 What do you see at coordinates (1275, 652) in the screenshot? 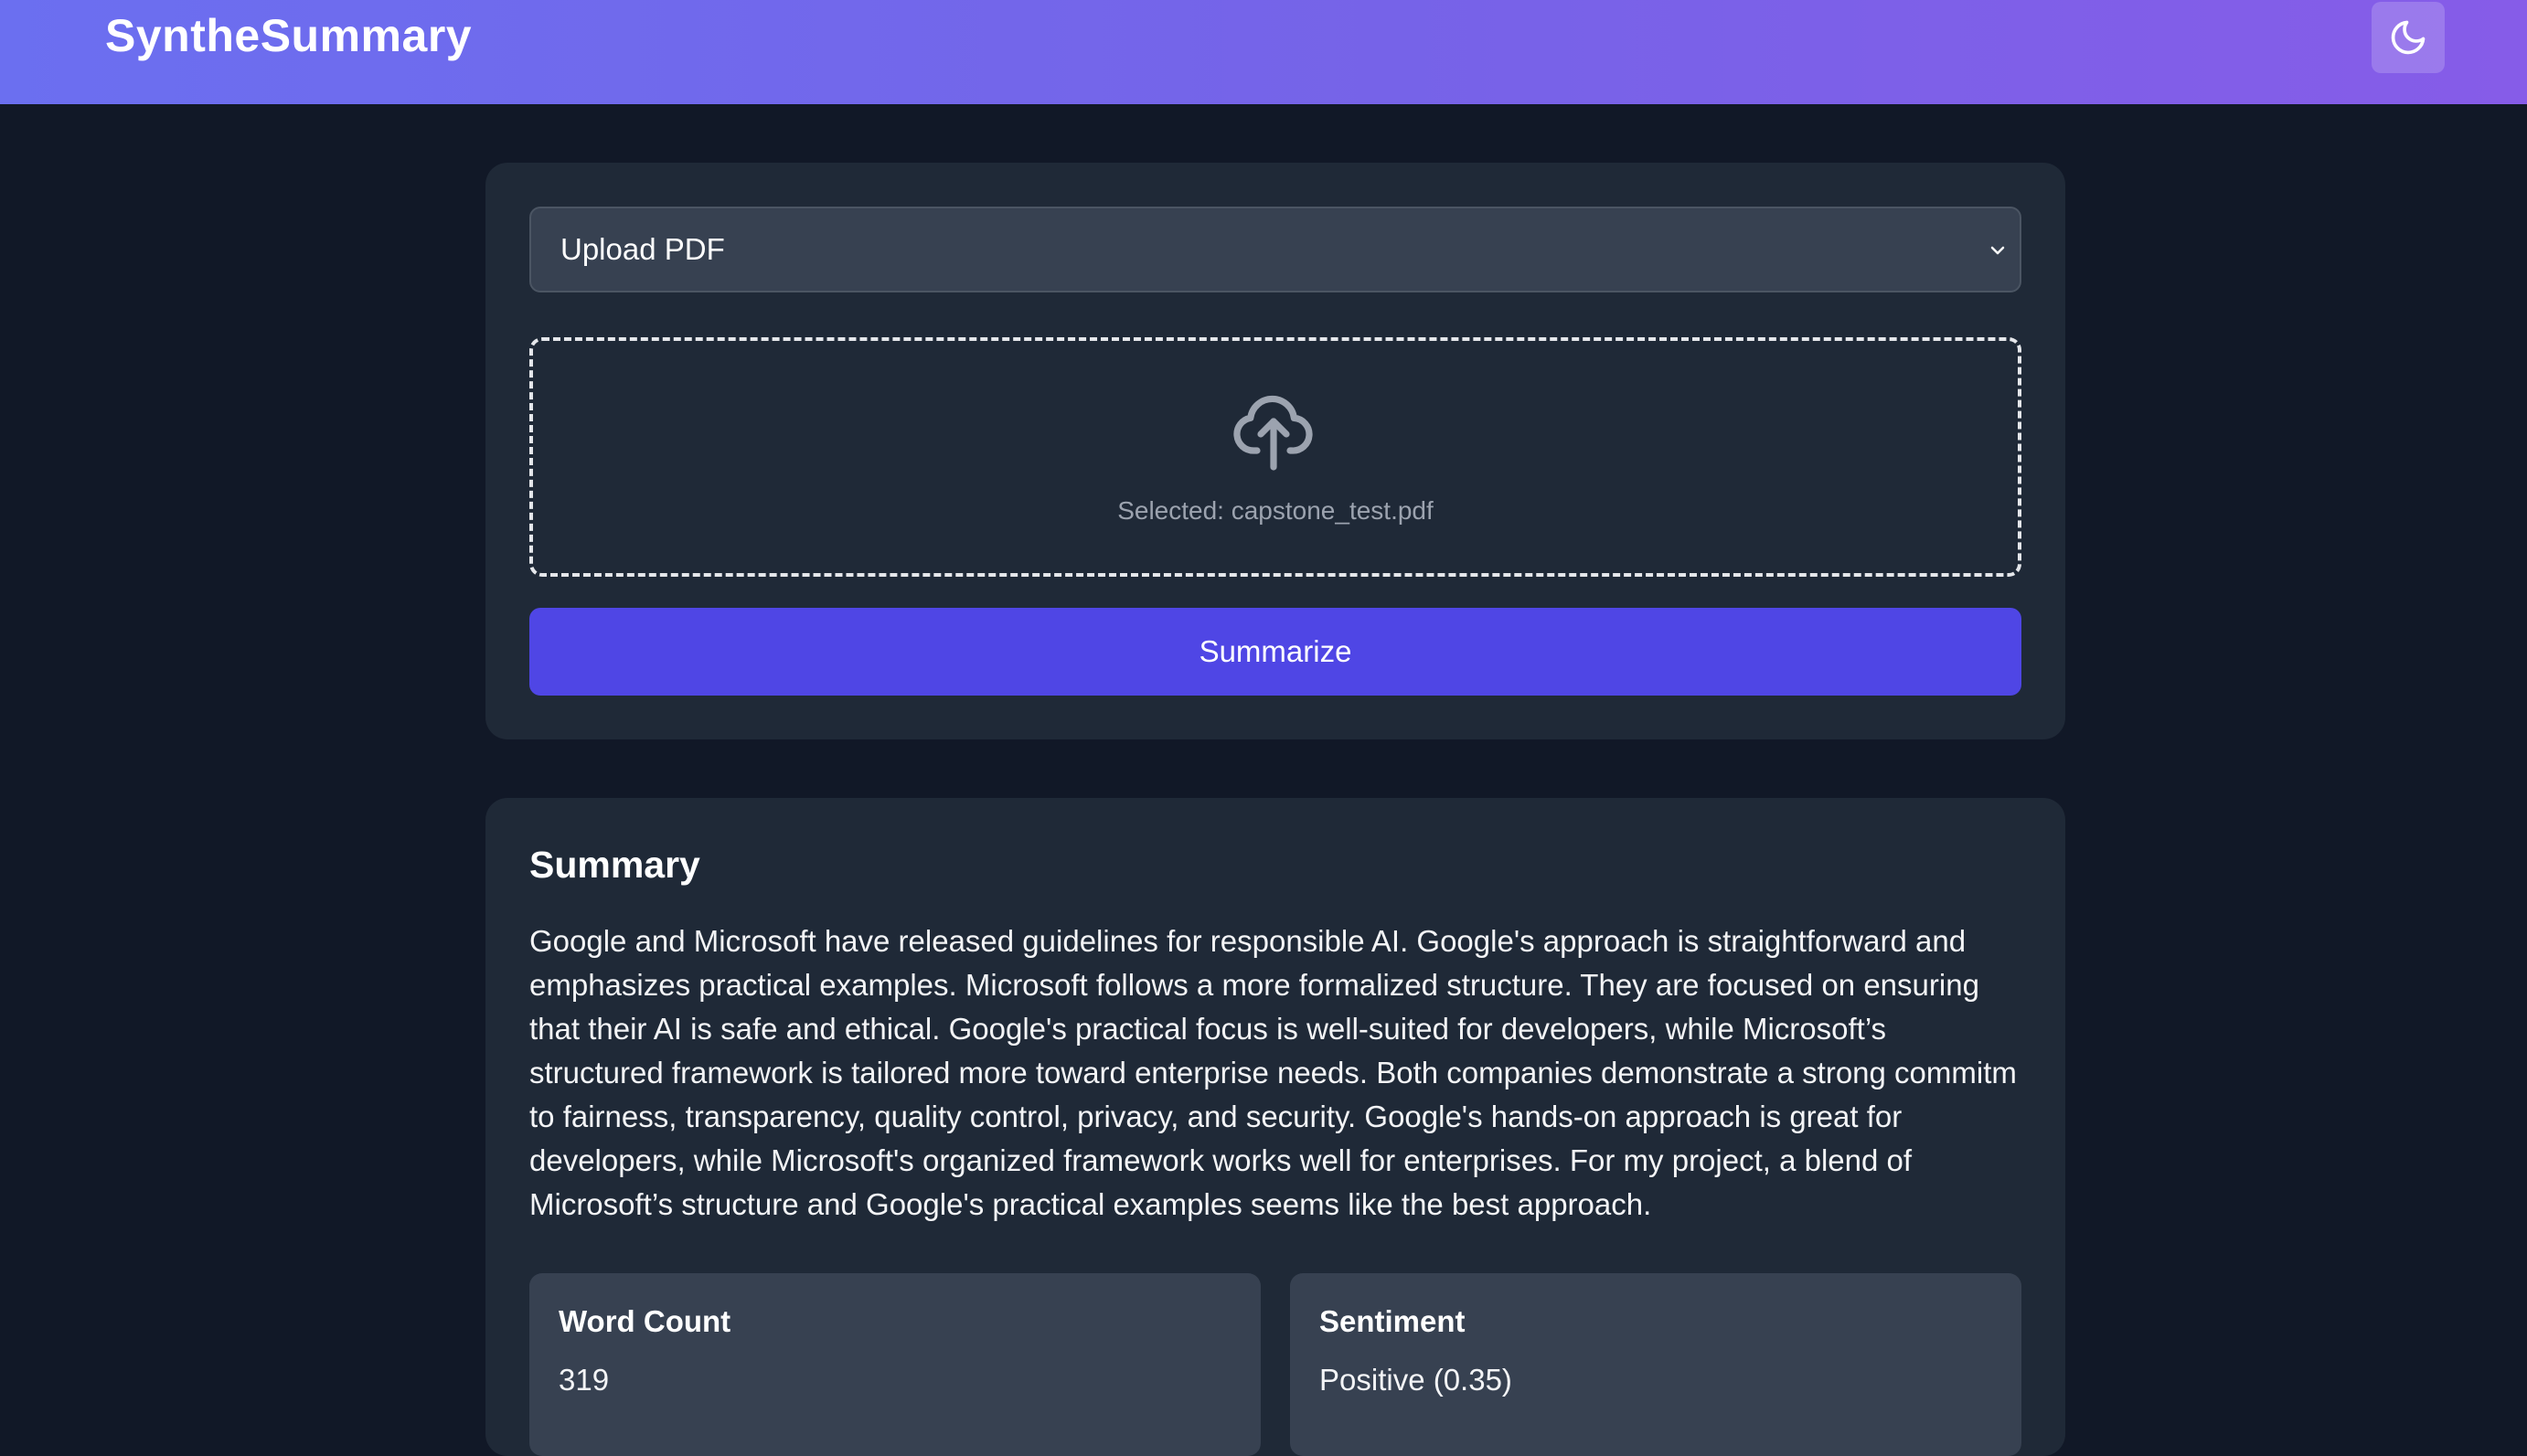
I see `summarize-button: Summarize` at bounding box center [1275, 652].